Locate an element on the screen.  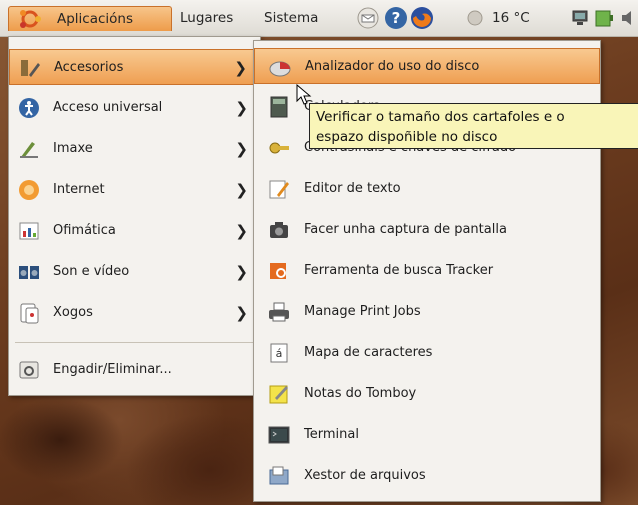
menu-item-label: Xestor de arquivos is located at coordinates (365, 475).